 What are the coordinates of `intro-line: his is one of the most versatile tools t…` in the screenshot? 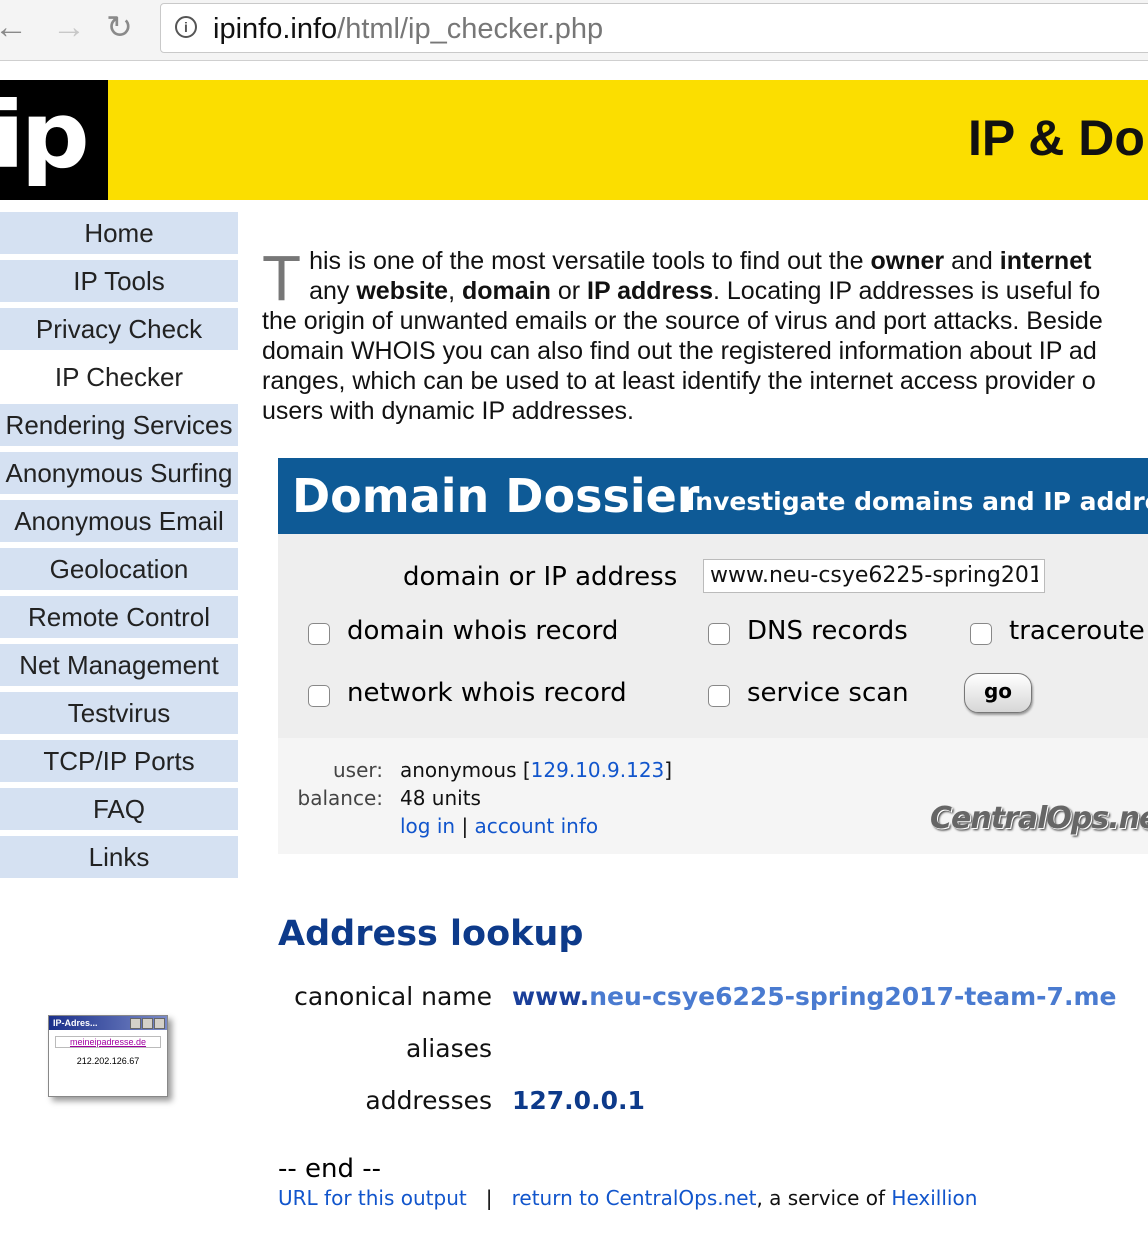 It's located at (700, 261).